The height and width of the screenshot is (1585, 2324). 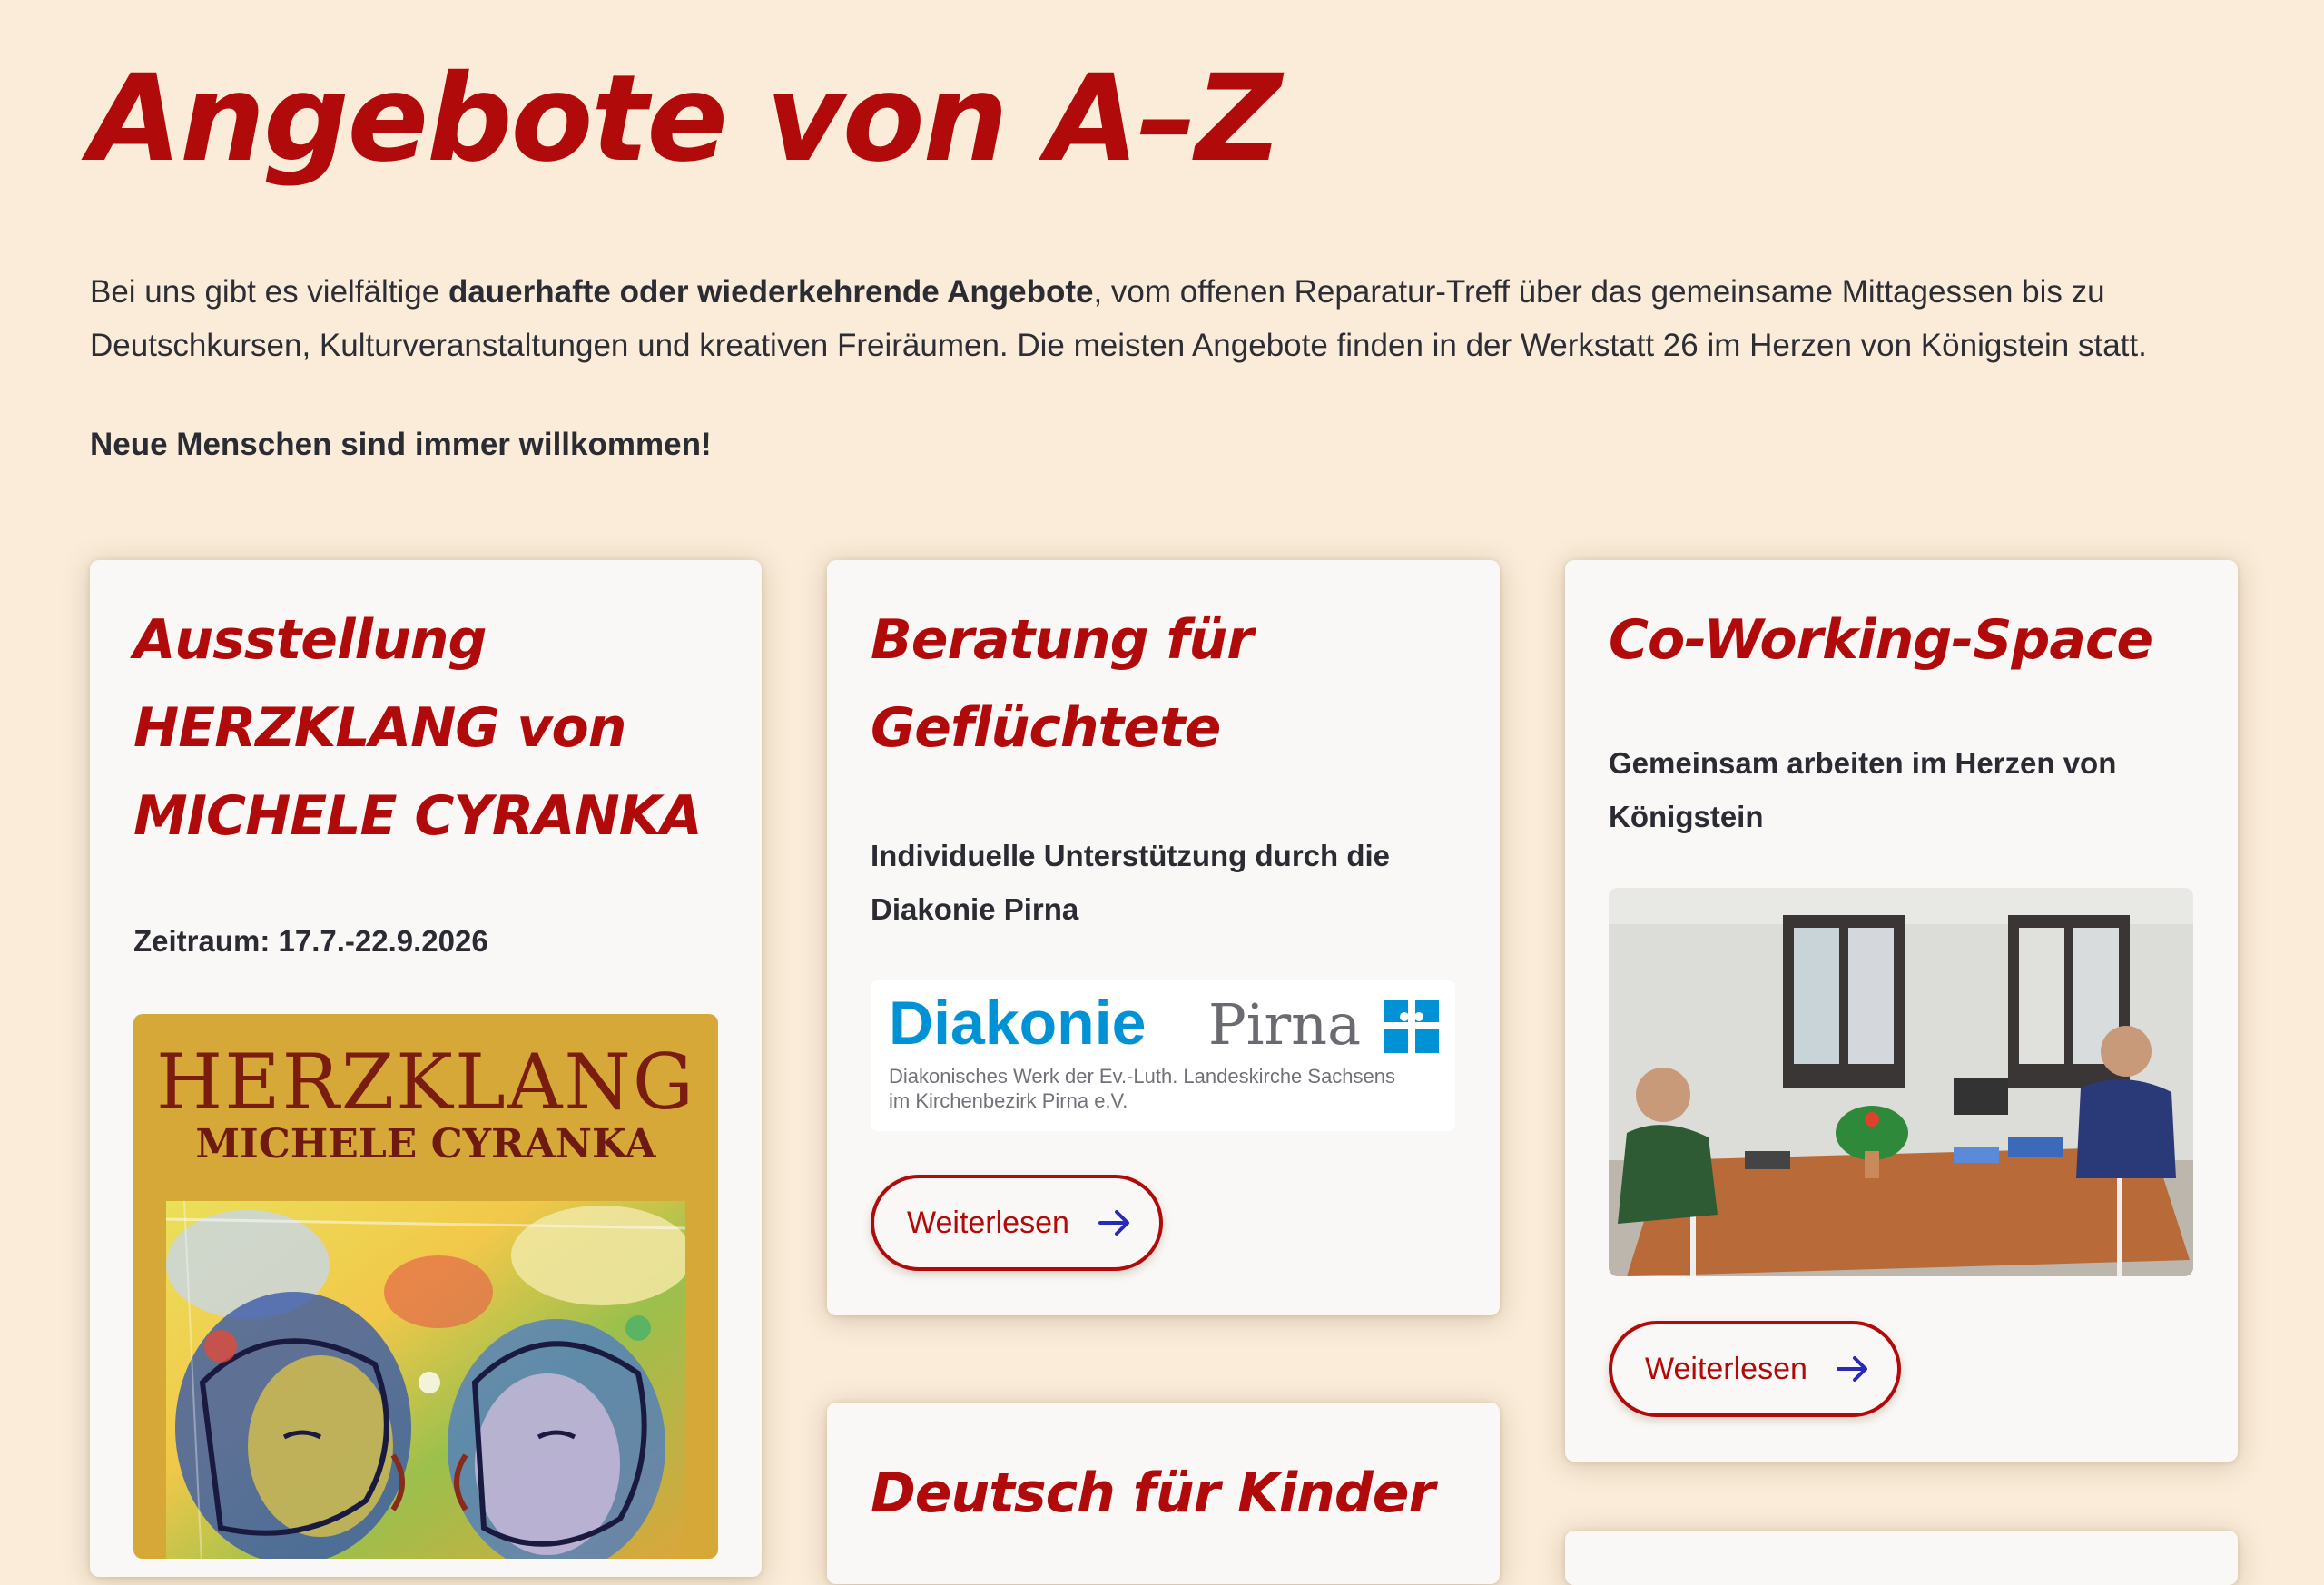 I want to click on card-title: Co-Working-Space, so click(x=1908, y=640).